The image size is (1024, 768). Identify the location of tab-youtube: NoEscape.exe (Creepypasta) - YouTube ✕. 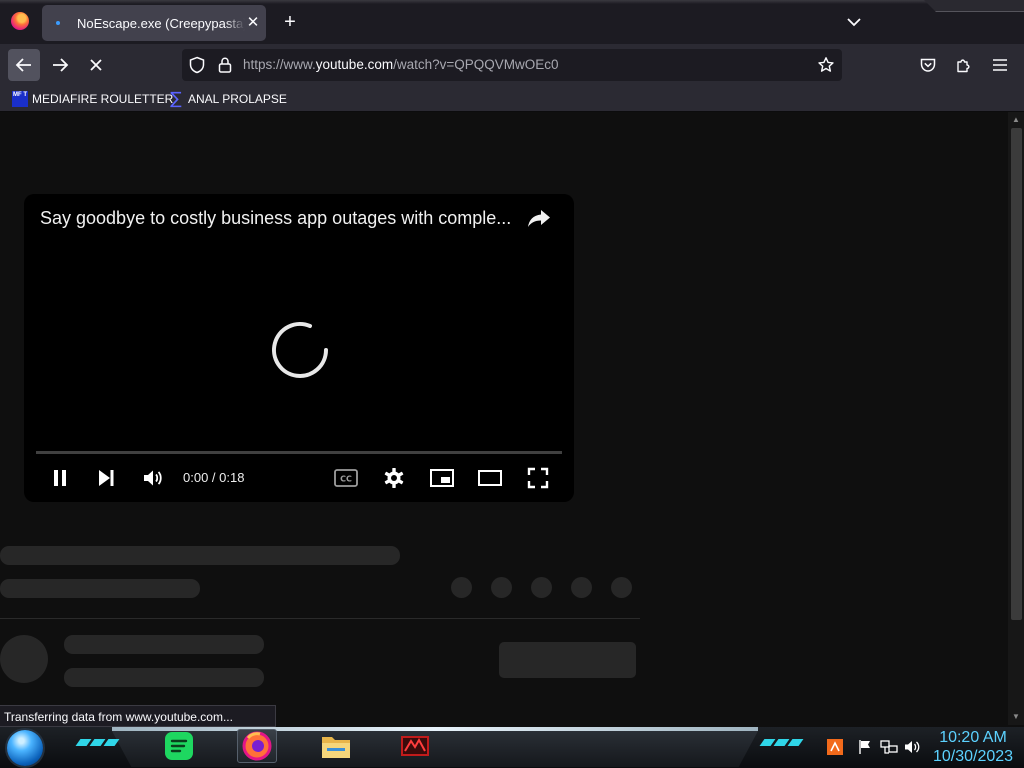
(154, 23).